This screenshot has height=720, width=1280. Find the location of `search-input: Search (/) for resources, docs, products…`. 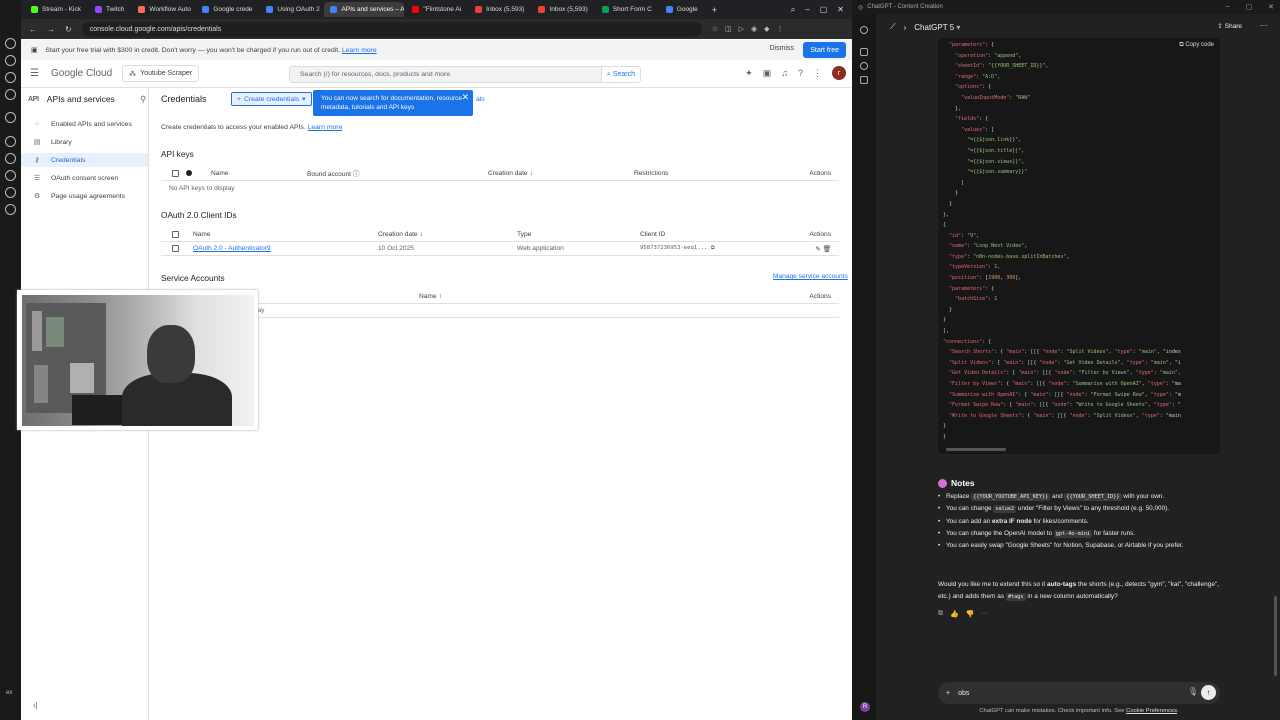

search-input: Search (/) for resources, docs, products… is located at coordinates (465, 74).